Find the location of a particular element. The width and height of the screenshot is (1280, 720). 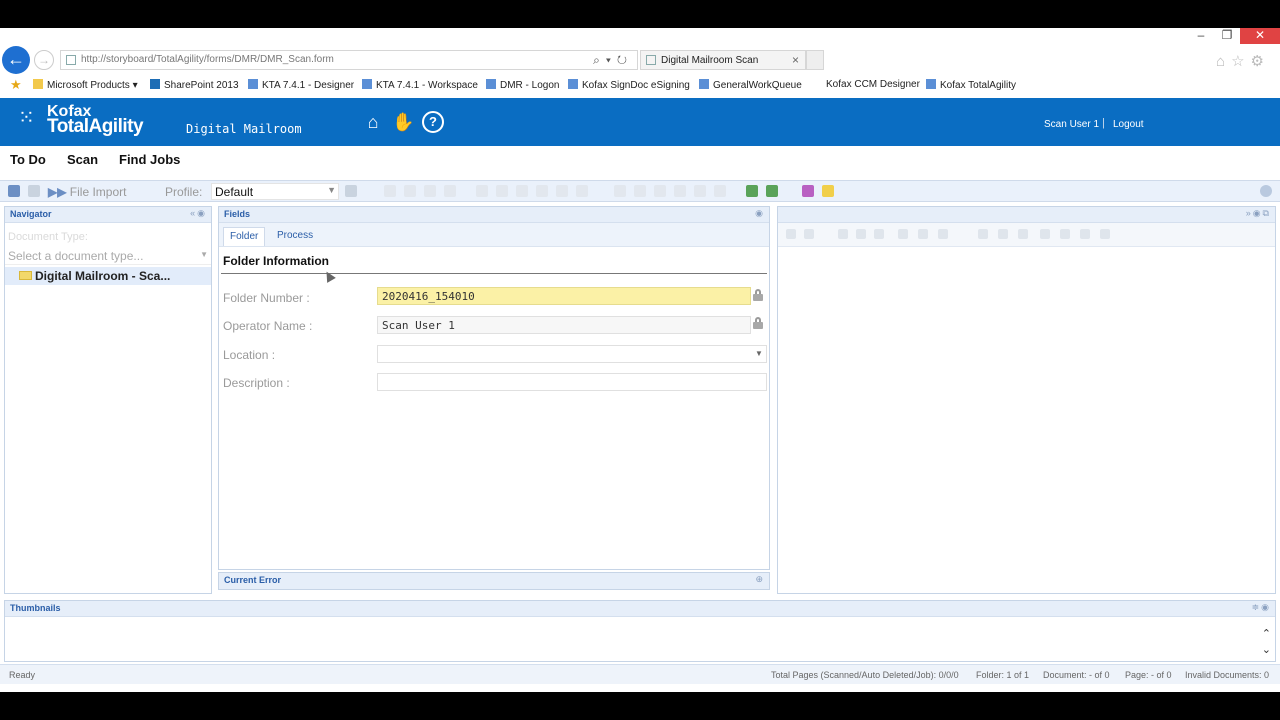

menu-todo: To Do is located at coordinates (28, 159).